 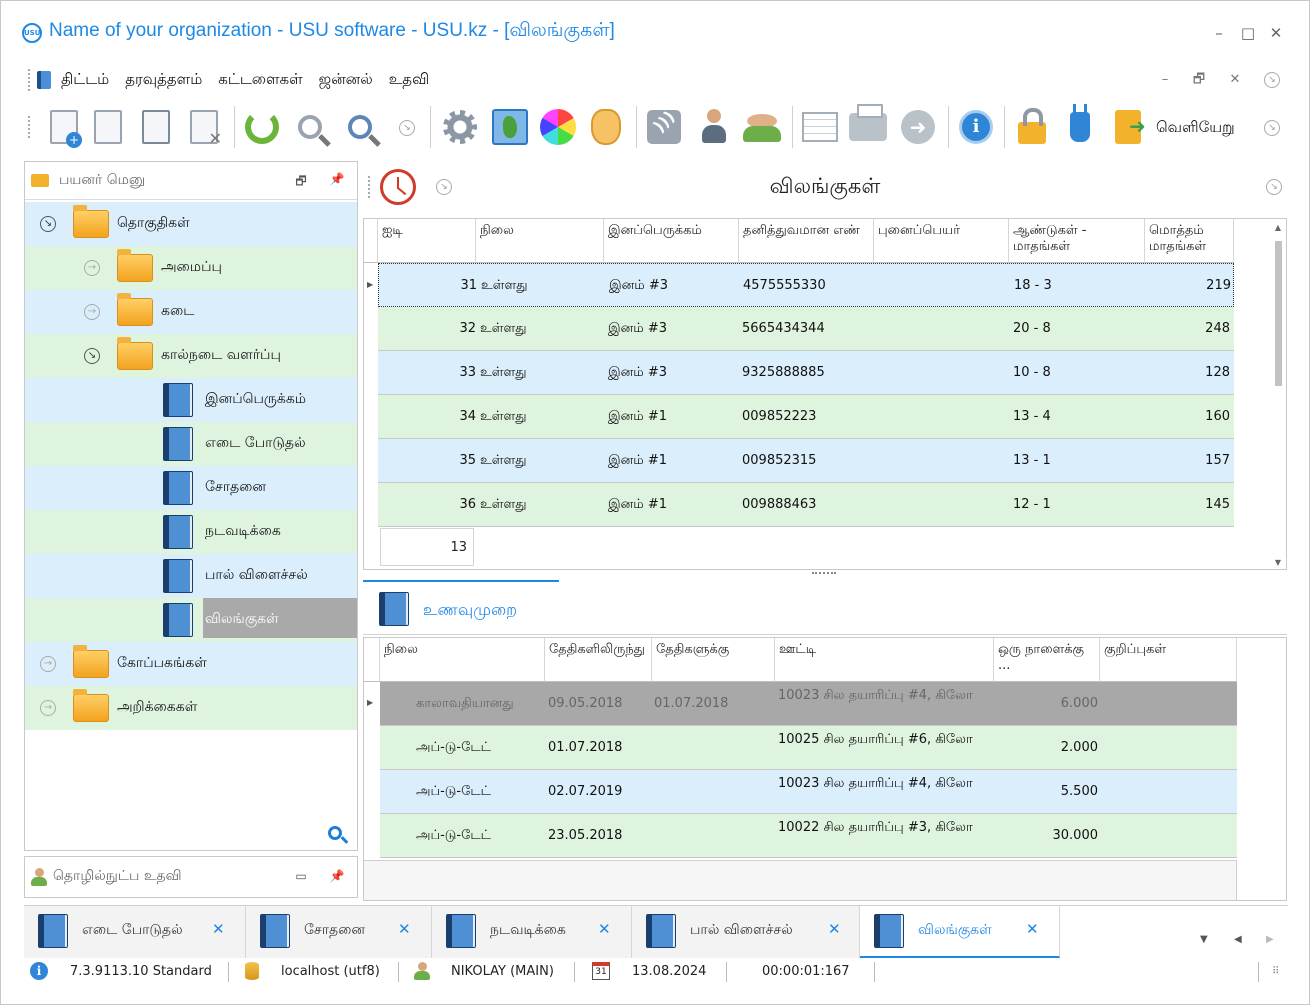 I want to click on toolbar-overflow-icon: ↘, so click(x=1272, y=128).